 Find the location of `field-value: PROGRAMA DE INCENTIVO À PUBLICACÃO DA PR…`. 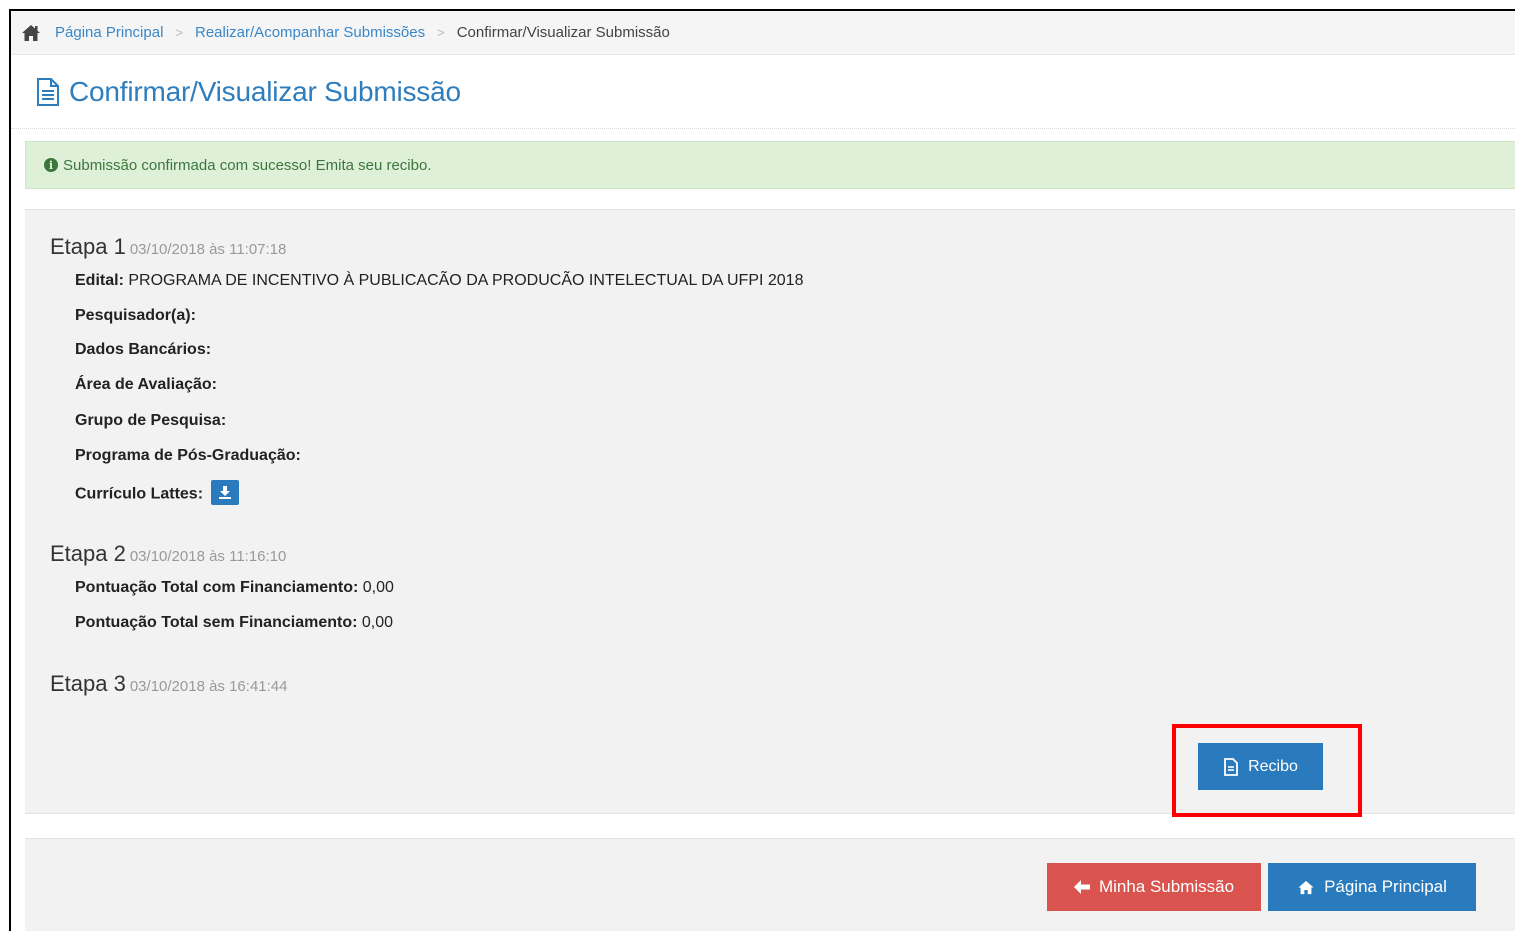

field-value: PROGRAMA DE INCENTIVO À PUBLICACÃO DA PR… is located at coordinates (466, 280).